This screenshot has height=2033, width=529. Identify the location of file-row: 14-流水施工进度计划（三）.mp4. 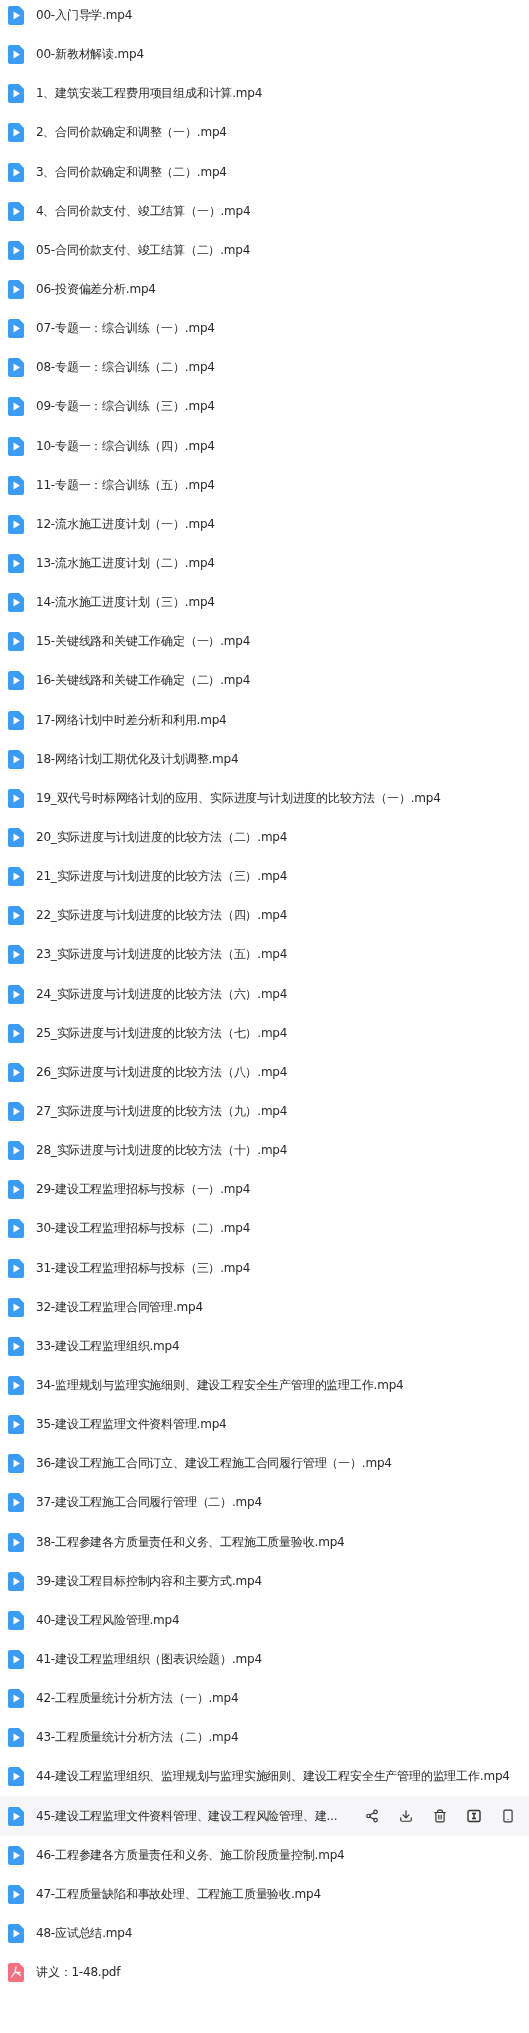
(264, 603).